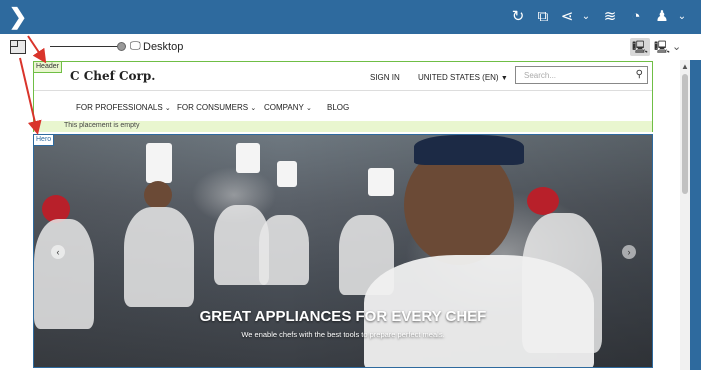 The width and height of the screenshot is (701, 370). I want to click on time-icon: ◔, so click(636, 17).